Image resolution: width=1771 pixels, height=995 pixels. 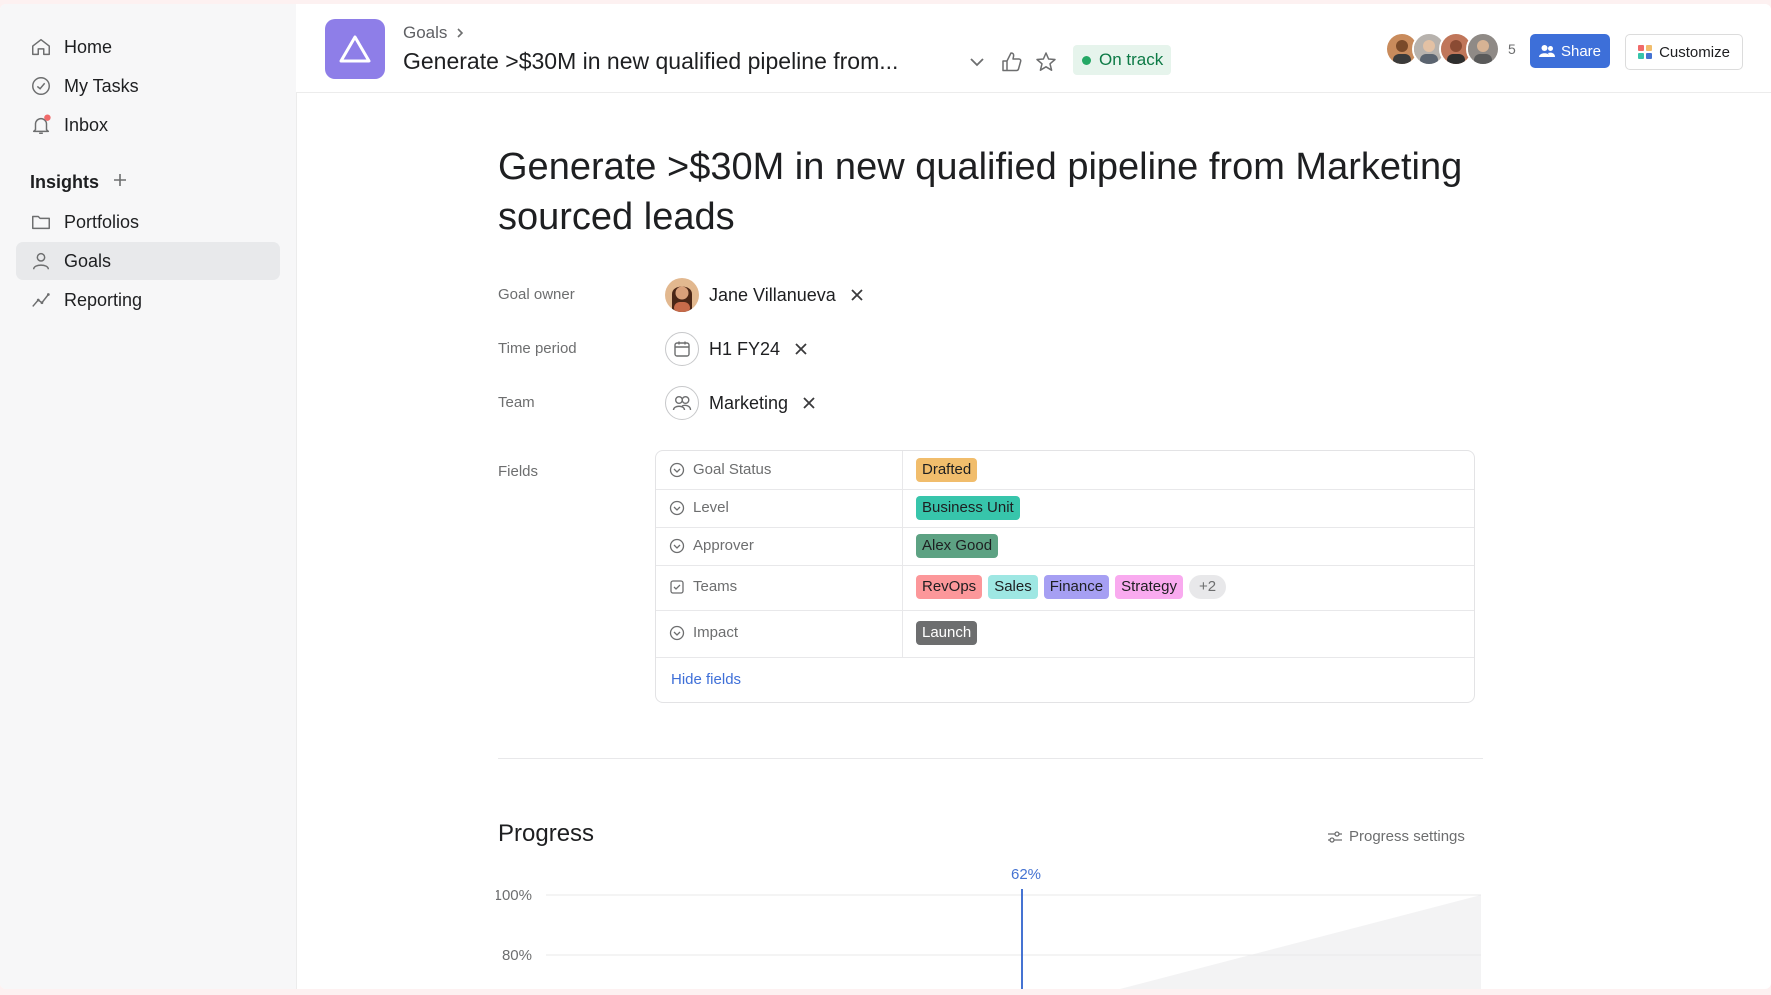 What do you see at coordinates (990, 758) in the screenshot?
I see `section-divider` at bounding box center [990, 758].